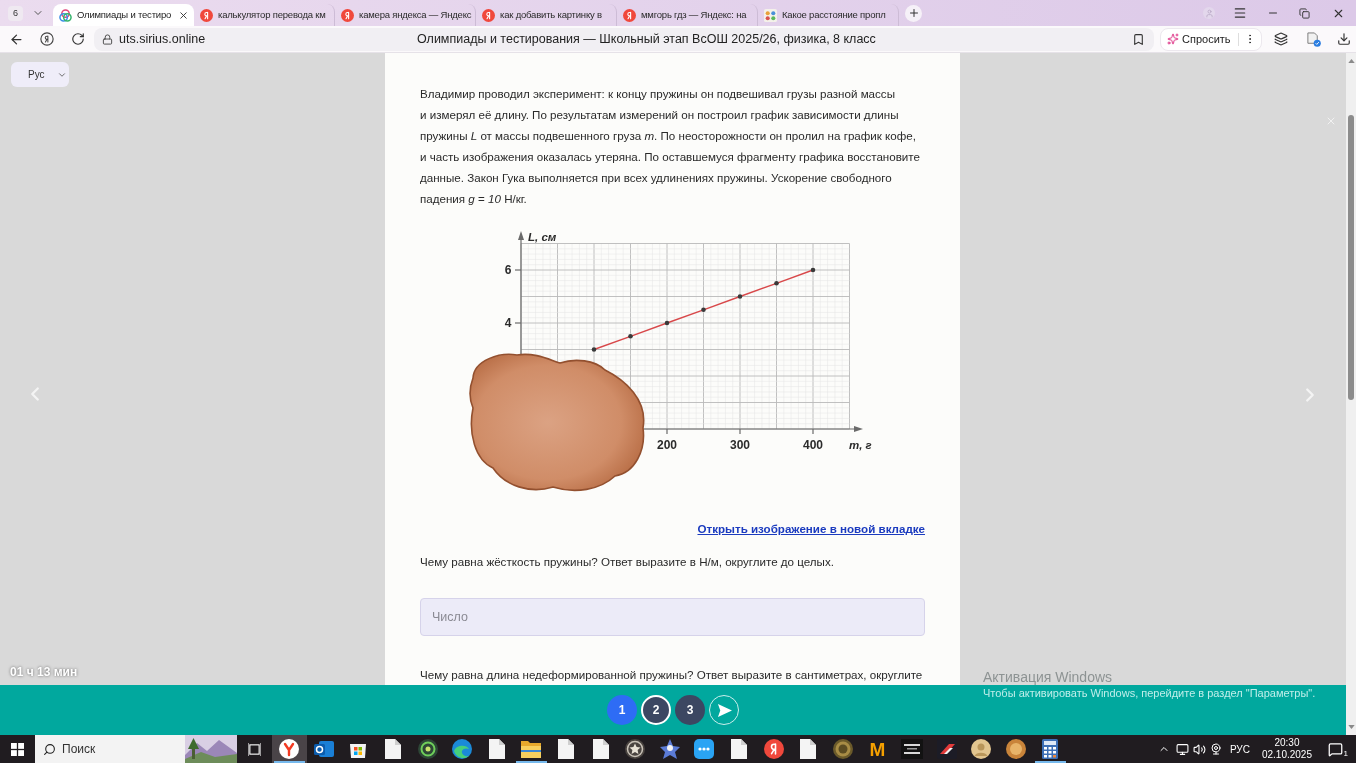 This screenshot has width=1356, height=763. Describe the element at coordinates (211, 749) in the screenshot. I see `landscape-picture` at that location.